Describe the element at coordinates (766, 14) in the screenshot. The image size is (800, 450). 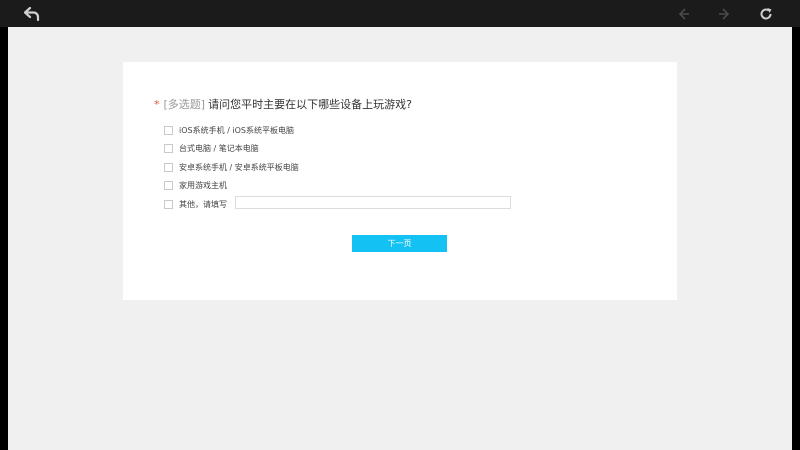
I see `refresh-icon` at that location.